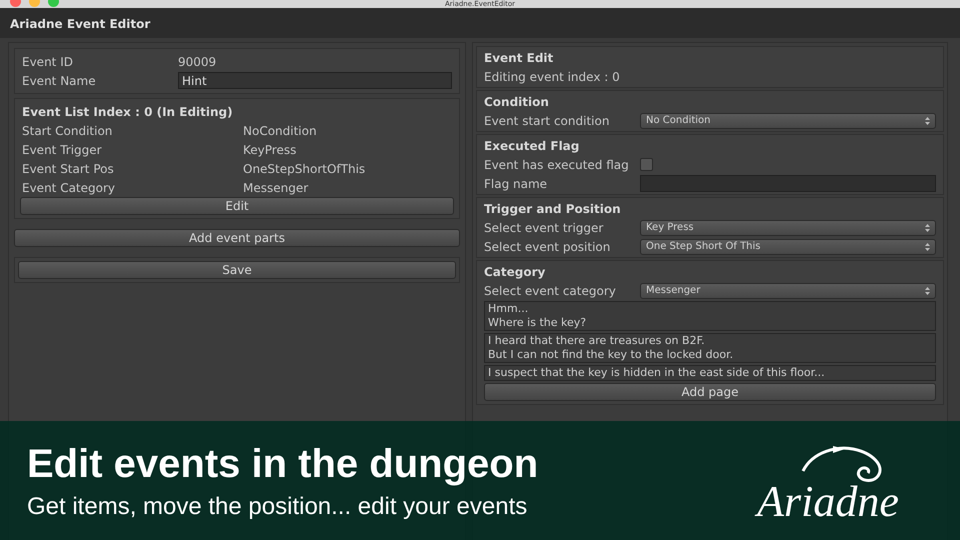 The height and width of the screenshot is (540, 960). What do you see at coordinates (62, 150) in the screenshot?
I see `field-label: Event Trigger` at bounding box center [62, 150].